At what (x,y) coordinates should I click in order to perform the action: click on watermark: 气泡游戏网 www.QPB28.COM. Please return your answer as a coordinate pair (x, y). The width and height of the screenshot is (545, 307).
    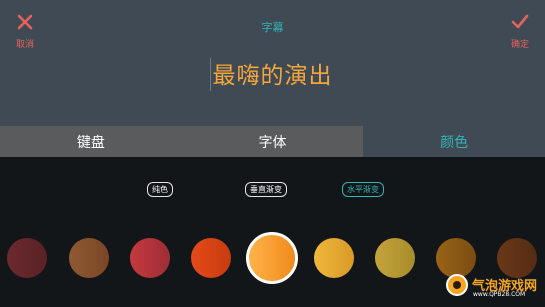
    Looking at the image, I should click on (494, 288).